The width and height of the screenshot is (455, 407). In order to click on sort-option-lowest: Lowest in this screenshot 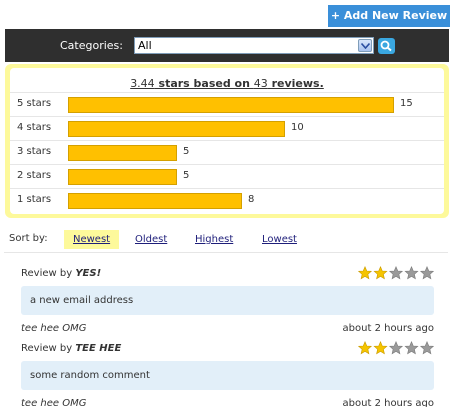, I will do `click(279, 239)`.